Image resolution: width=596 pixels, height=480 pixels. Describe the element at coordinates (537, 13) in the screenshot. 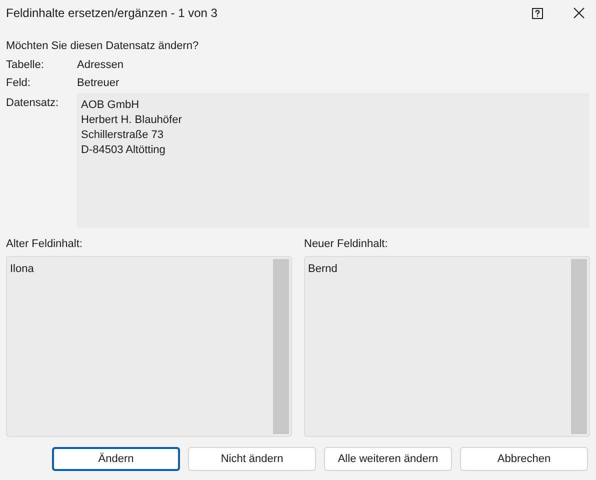

I see `help-icon` at that location.